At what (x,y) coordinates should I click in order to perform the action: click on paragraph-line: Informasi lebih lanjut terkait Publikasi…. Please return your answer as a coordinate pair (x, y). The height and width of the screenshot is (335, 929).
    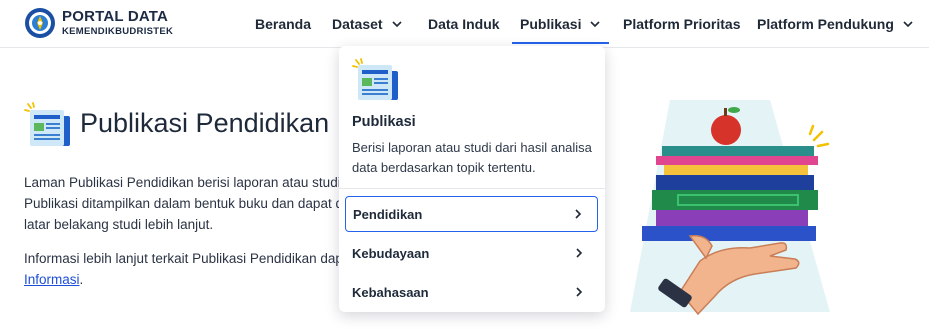
    Looking at the image, I should click on (183, 258).